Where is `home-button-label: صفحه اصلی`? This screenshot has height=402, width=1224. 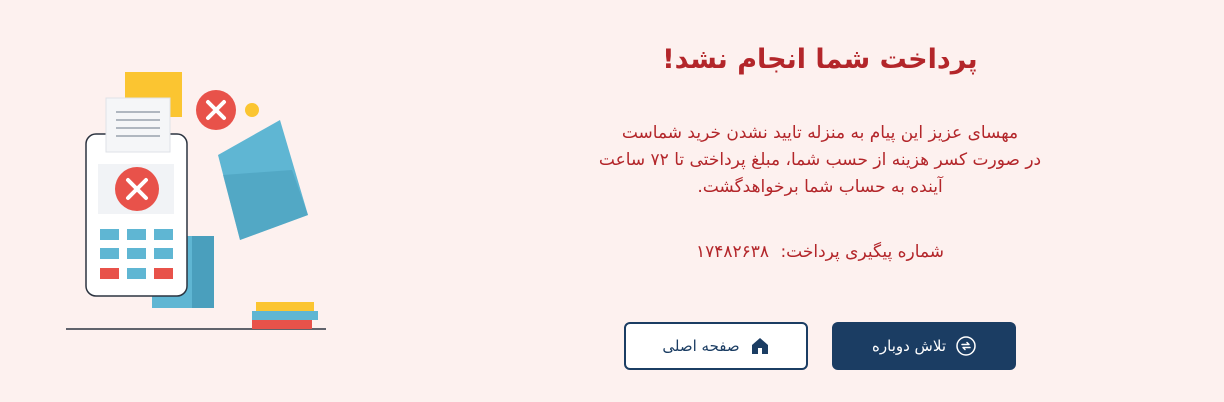
home-button-label: صفحه اصلی is located at coordinates (701, 346).